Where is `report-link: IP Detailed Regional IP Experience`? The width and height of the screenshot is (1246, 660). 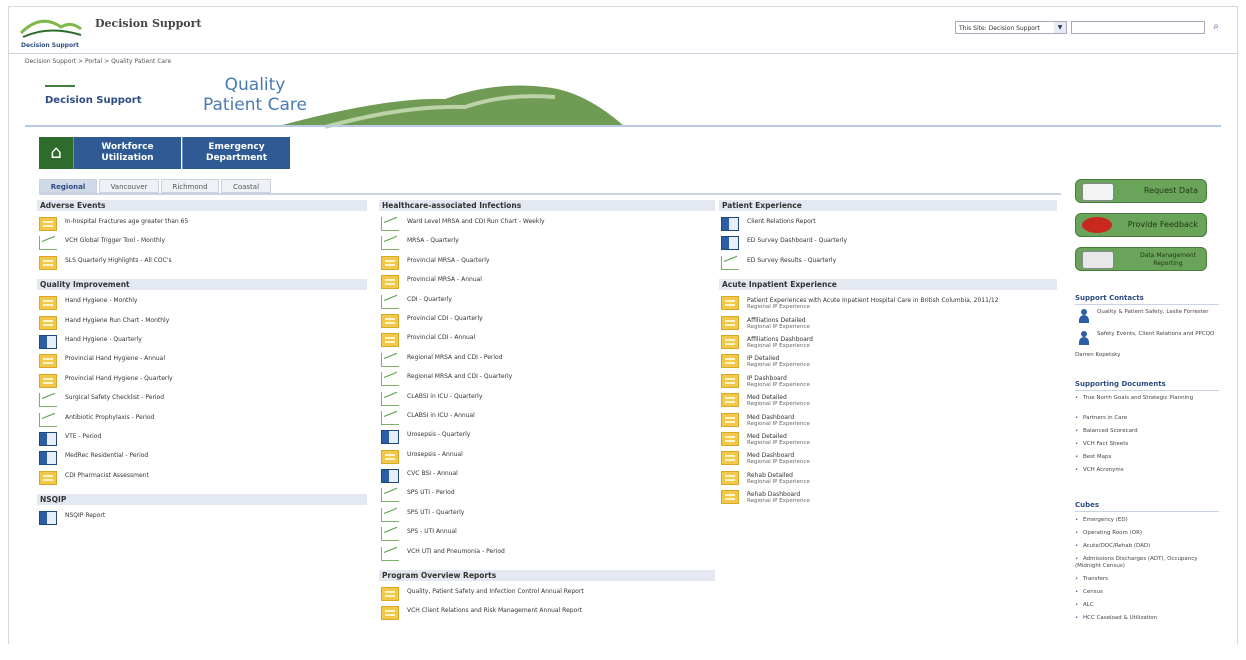
report-link: IP Detailed Regional IP Experience is located at coordinates (888, 361).